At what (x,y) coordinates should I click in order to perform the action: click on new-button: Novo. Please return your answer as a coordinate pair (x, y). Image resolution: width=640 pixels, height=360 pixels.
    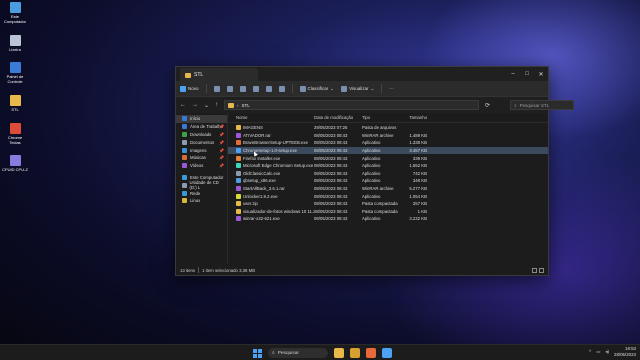
    Looking at the image, I should click on (189, 88).